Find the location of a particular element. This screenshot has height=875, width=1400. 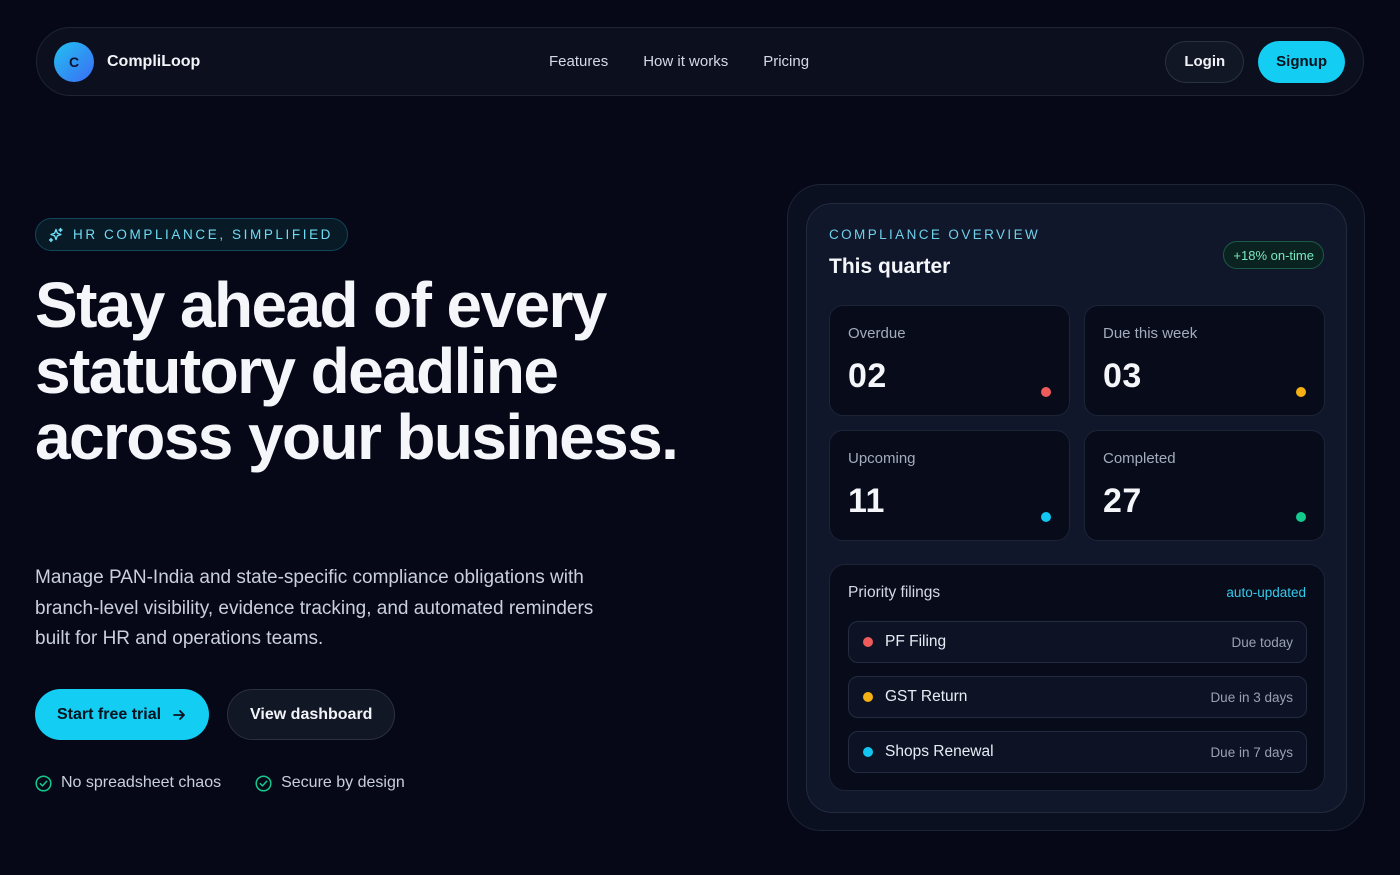

filing-name: PF Filing is located at coordinates (916, 641).